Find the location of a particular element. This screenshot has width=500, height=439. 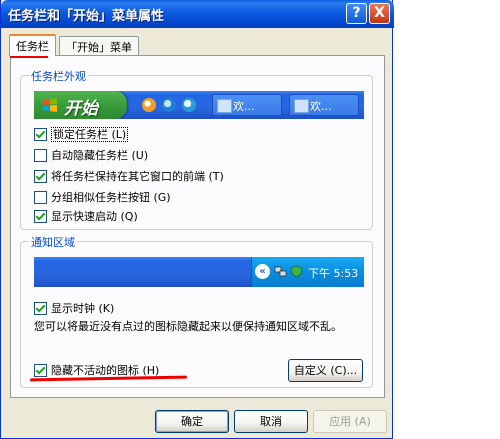

show-clock-label: 显示时钟 (K) is located at coordinates (83, 308).